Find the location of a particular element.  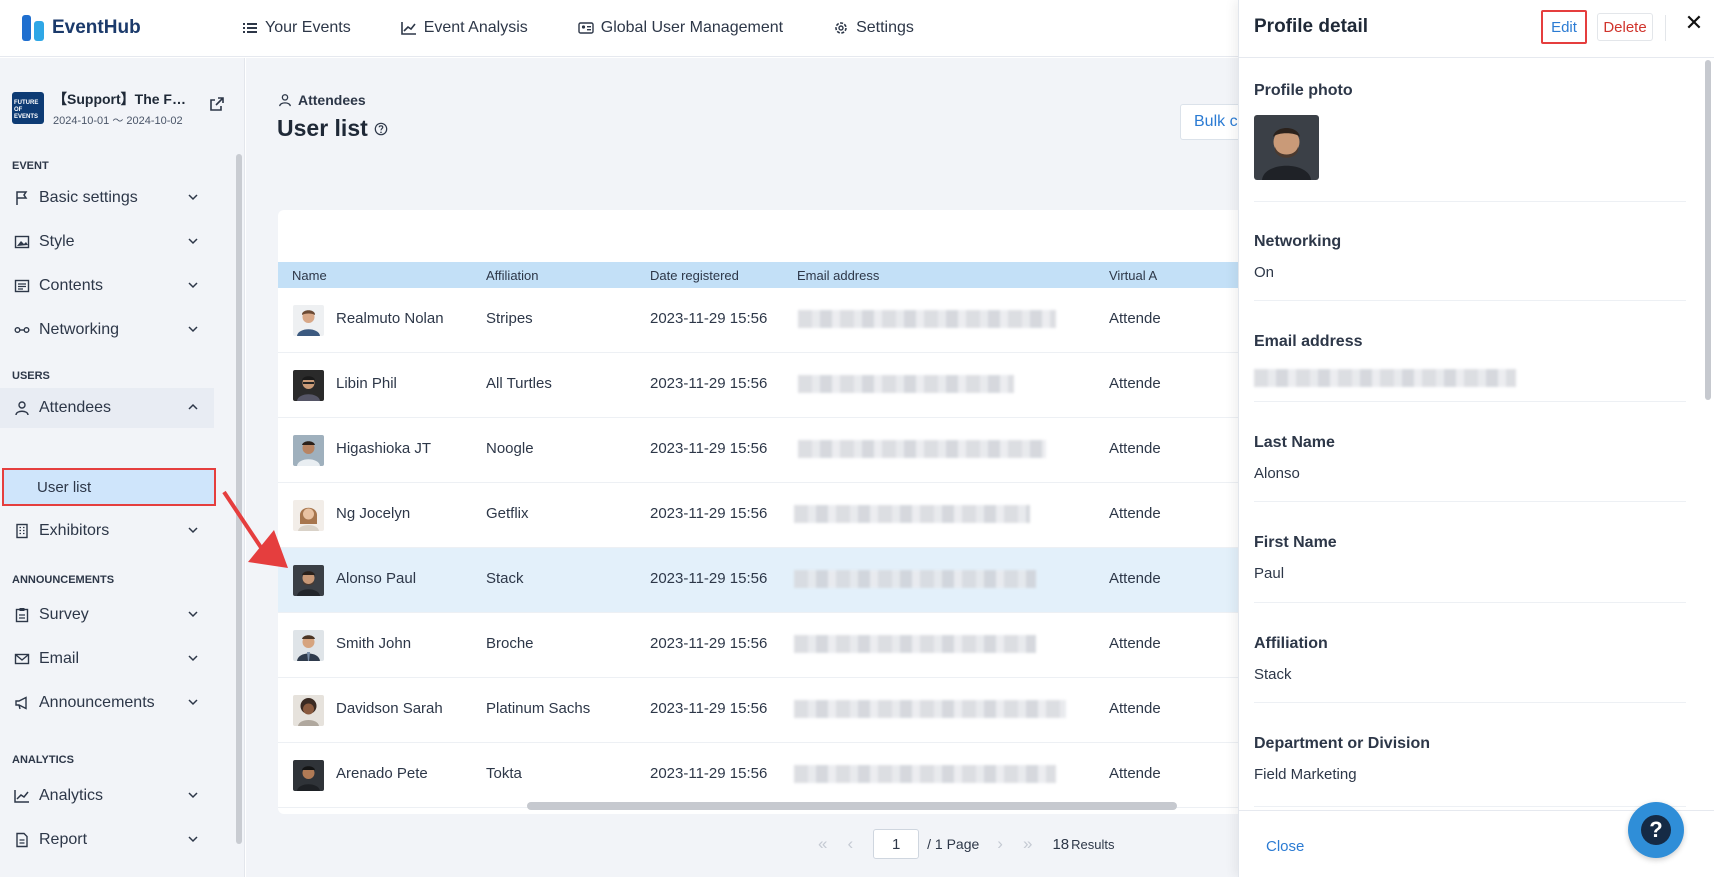

chart-icon is located at coordinates (21, 796).